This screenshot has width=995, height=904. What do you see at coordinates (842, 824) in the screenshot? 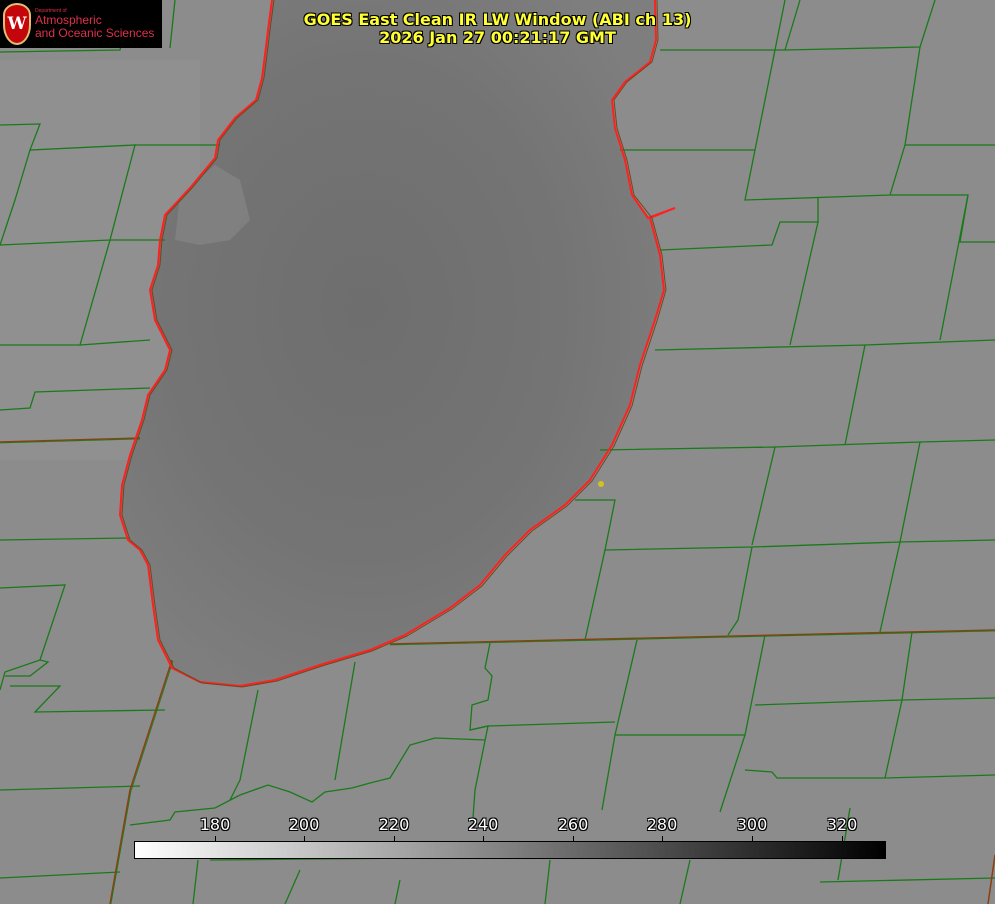
I see `colorbar-label: 320` at bounding box center [842, 824].